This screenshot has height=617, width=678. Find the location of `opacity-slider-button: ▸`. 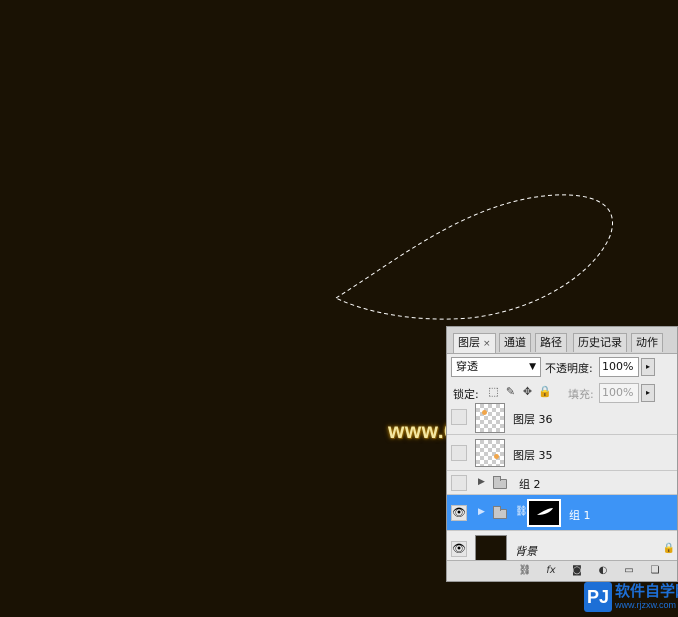

opacity-slider-button: ▸ is located at coordinates (648, 367).